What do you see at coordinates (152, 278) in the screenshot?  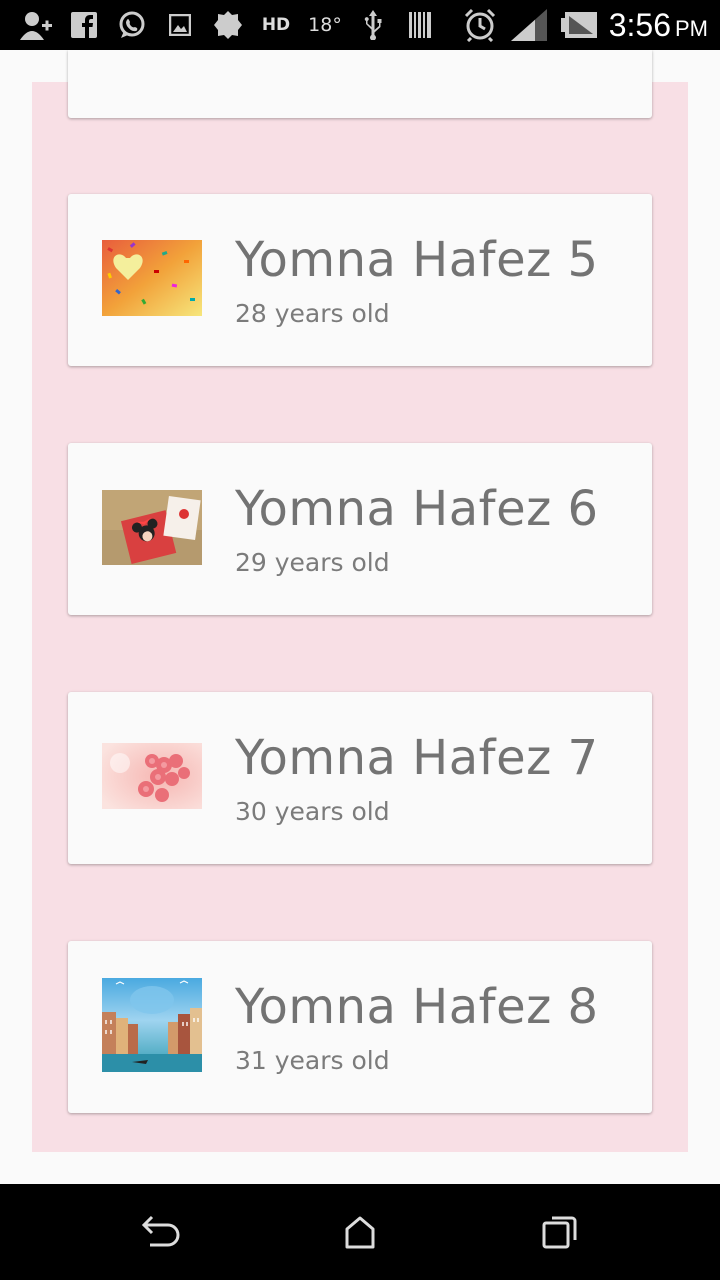 I see `heart-candy-image` at bounding box center [152, 278].